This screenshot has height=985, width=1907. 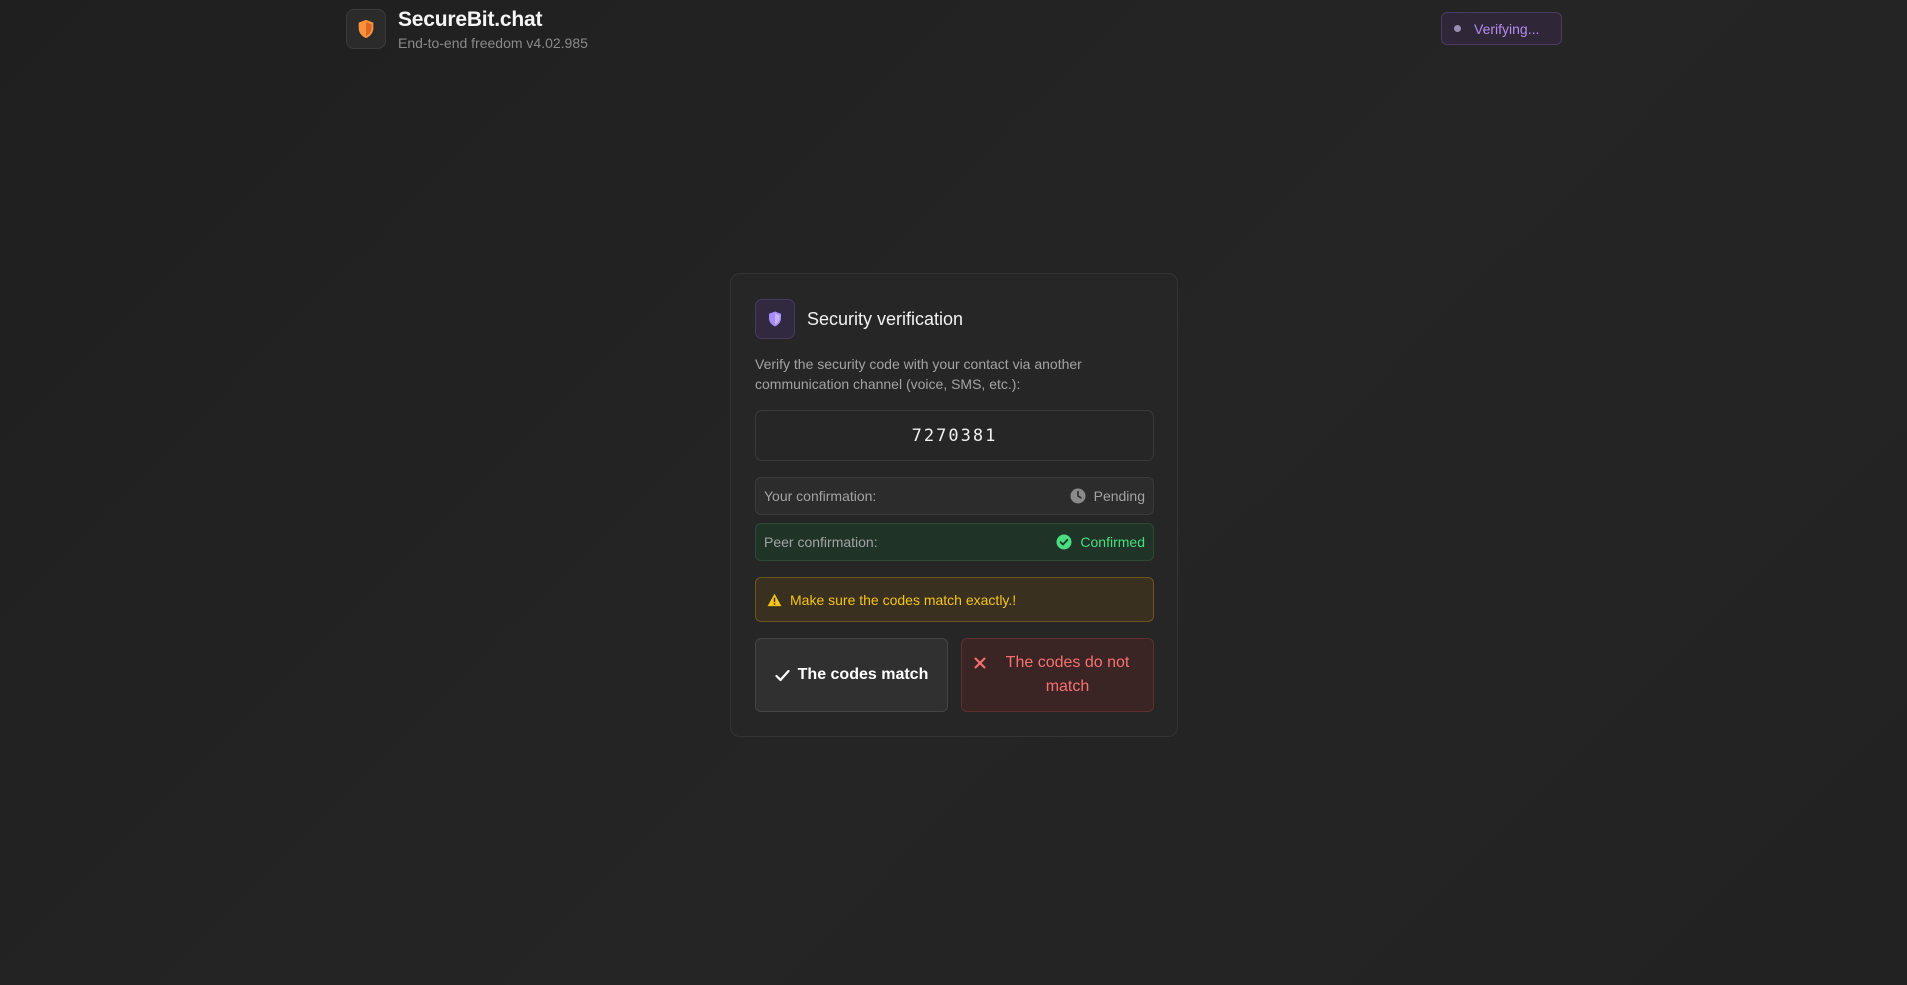 What do you see at coordinates (470, 19) in the screenshot?
I see `app-title: SecureBit.chat` at bounding box center [470, 19].